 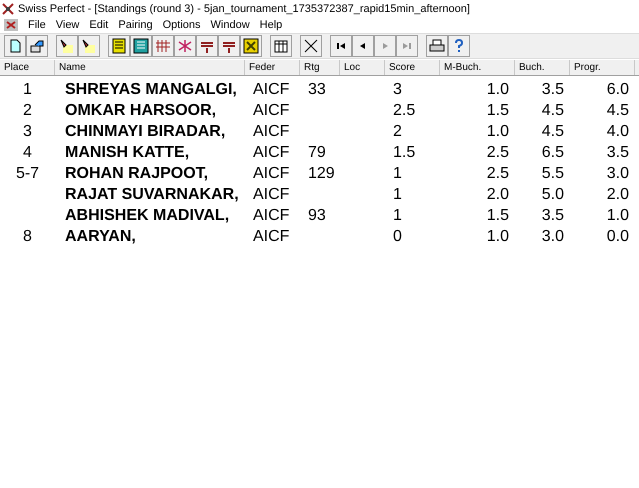 What do you see at coordinates (28, 173) in the screenshot?
I see `table-cell: 5-7` at bounding box center [28, 173].